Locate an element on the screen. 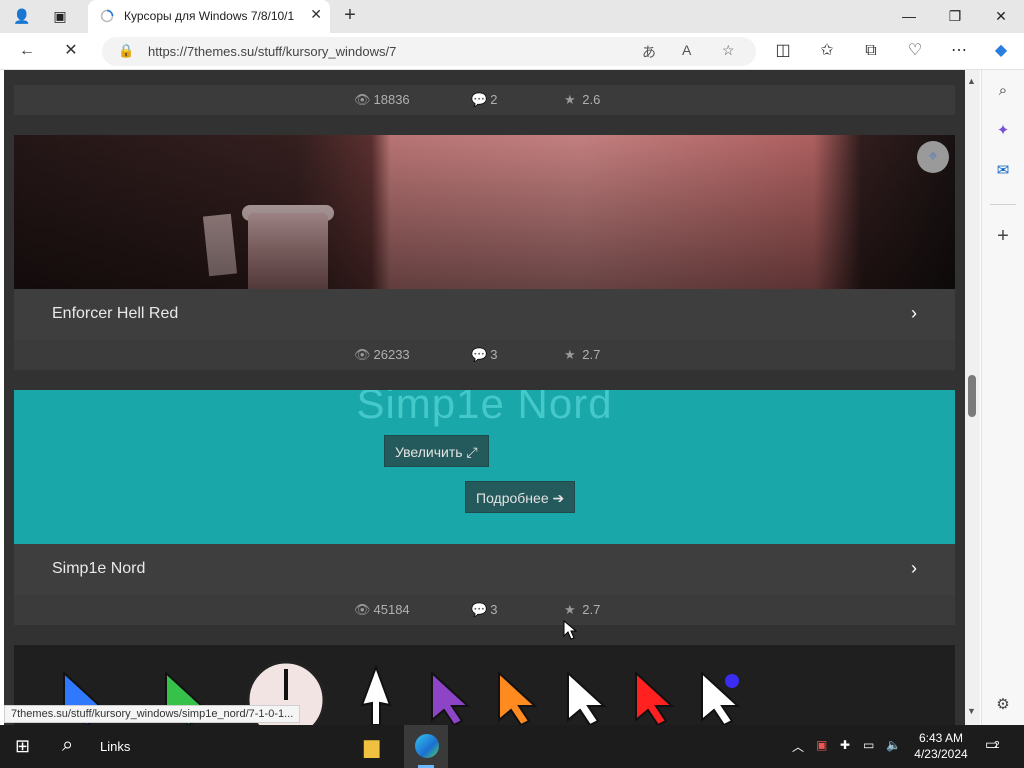 This screenshot has width=1024, height=768. card-stats: 👁 18836 💬 2 ★ 2.6 is located at coordinates (484, 100).